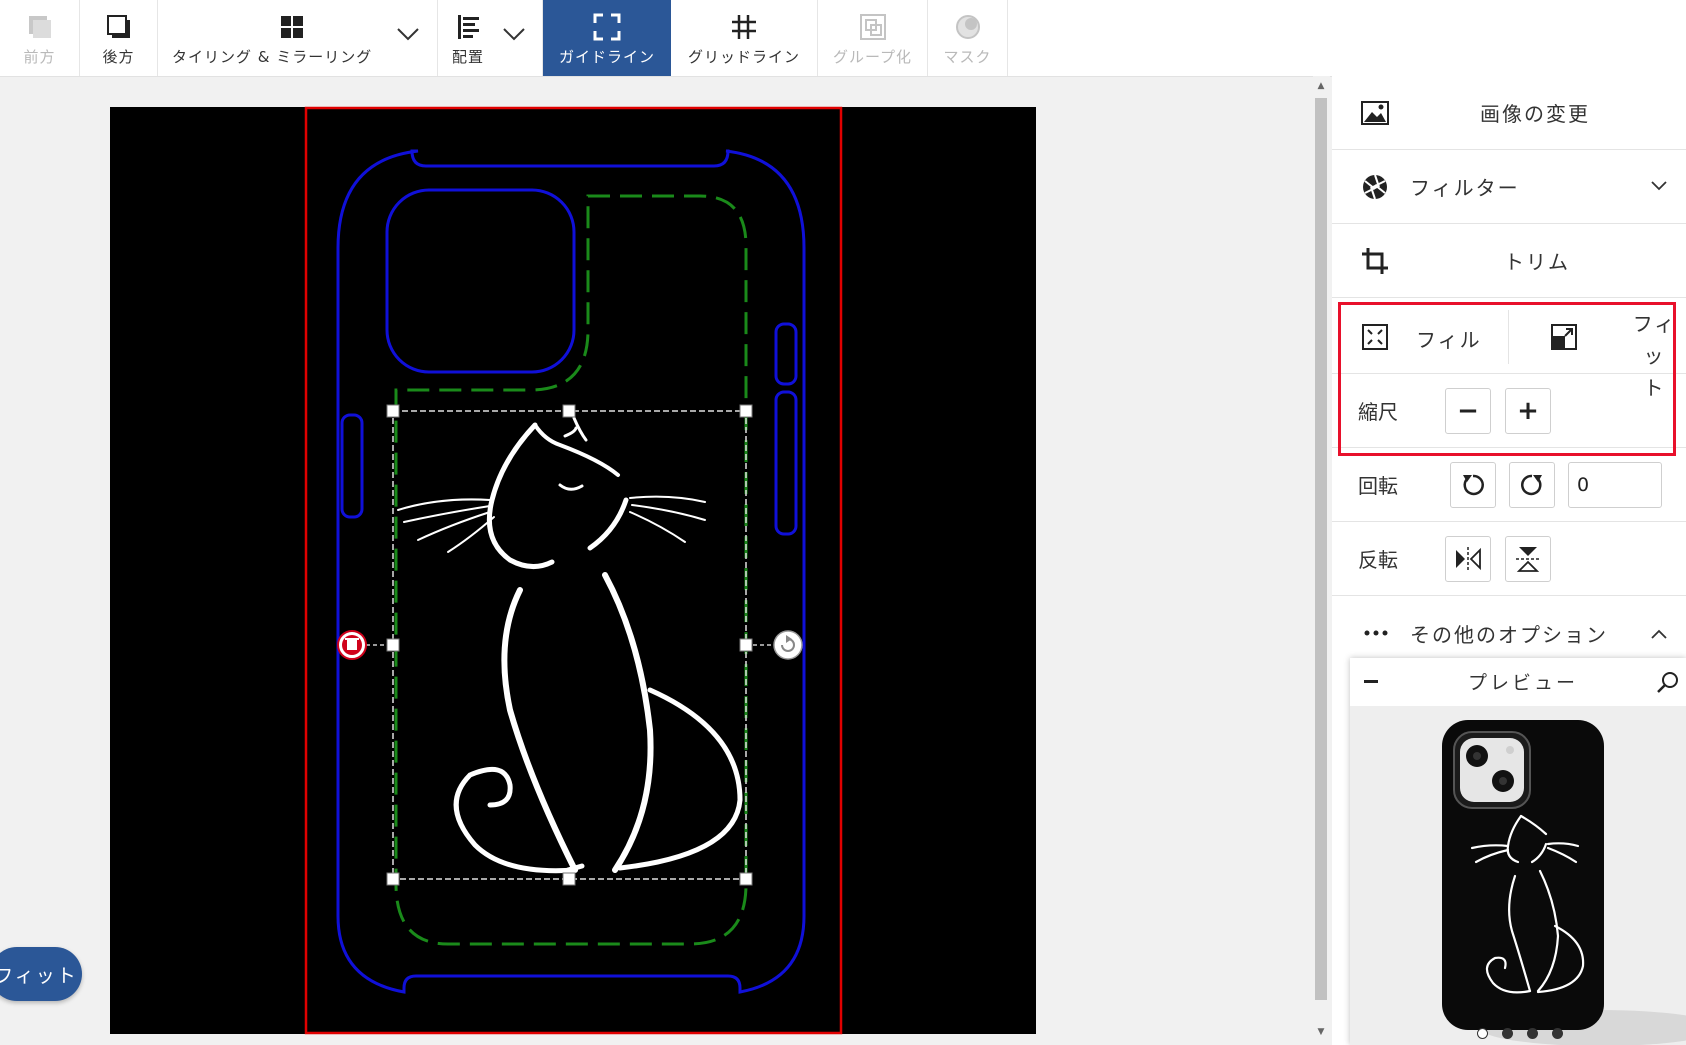  Describe the element at coordinates (1321, 549) in the screenshot. I see `scrollbar-thumb` at that location.